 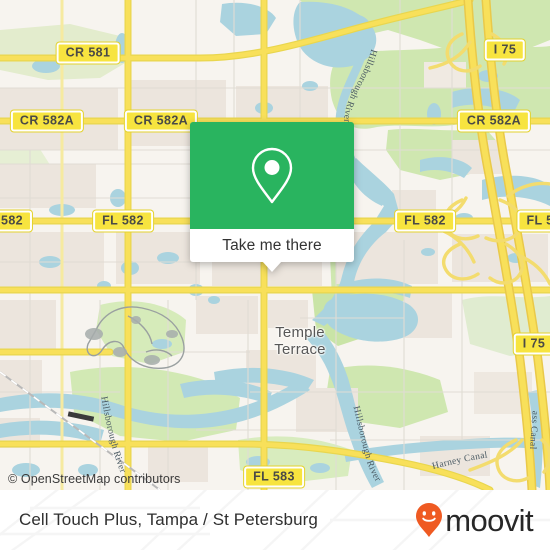 I want to click on take-me-there-label: Take me there, so click(x=272, y=245).